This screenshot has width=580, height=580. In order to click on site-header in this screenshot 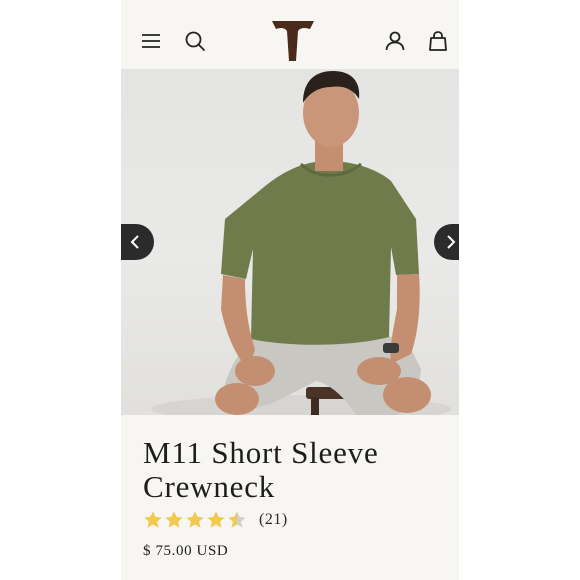, I will do `click(290, 34)`.